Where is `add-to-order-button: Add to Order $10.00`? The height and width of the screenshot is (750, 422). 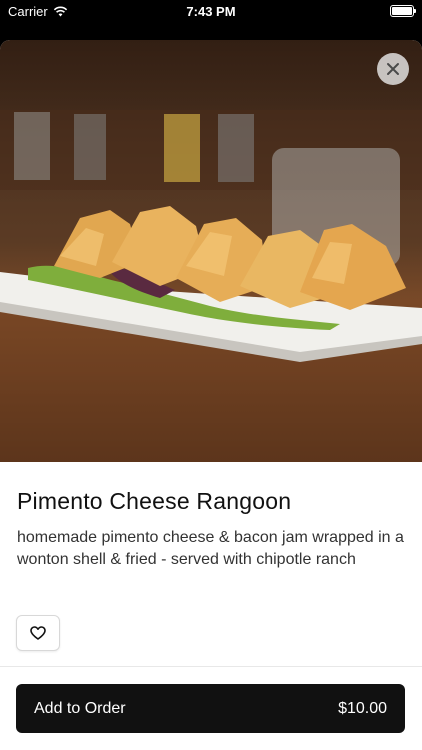 add-to-order-button: Add to Order $10.00 is located at coordinates (210, 708).